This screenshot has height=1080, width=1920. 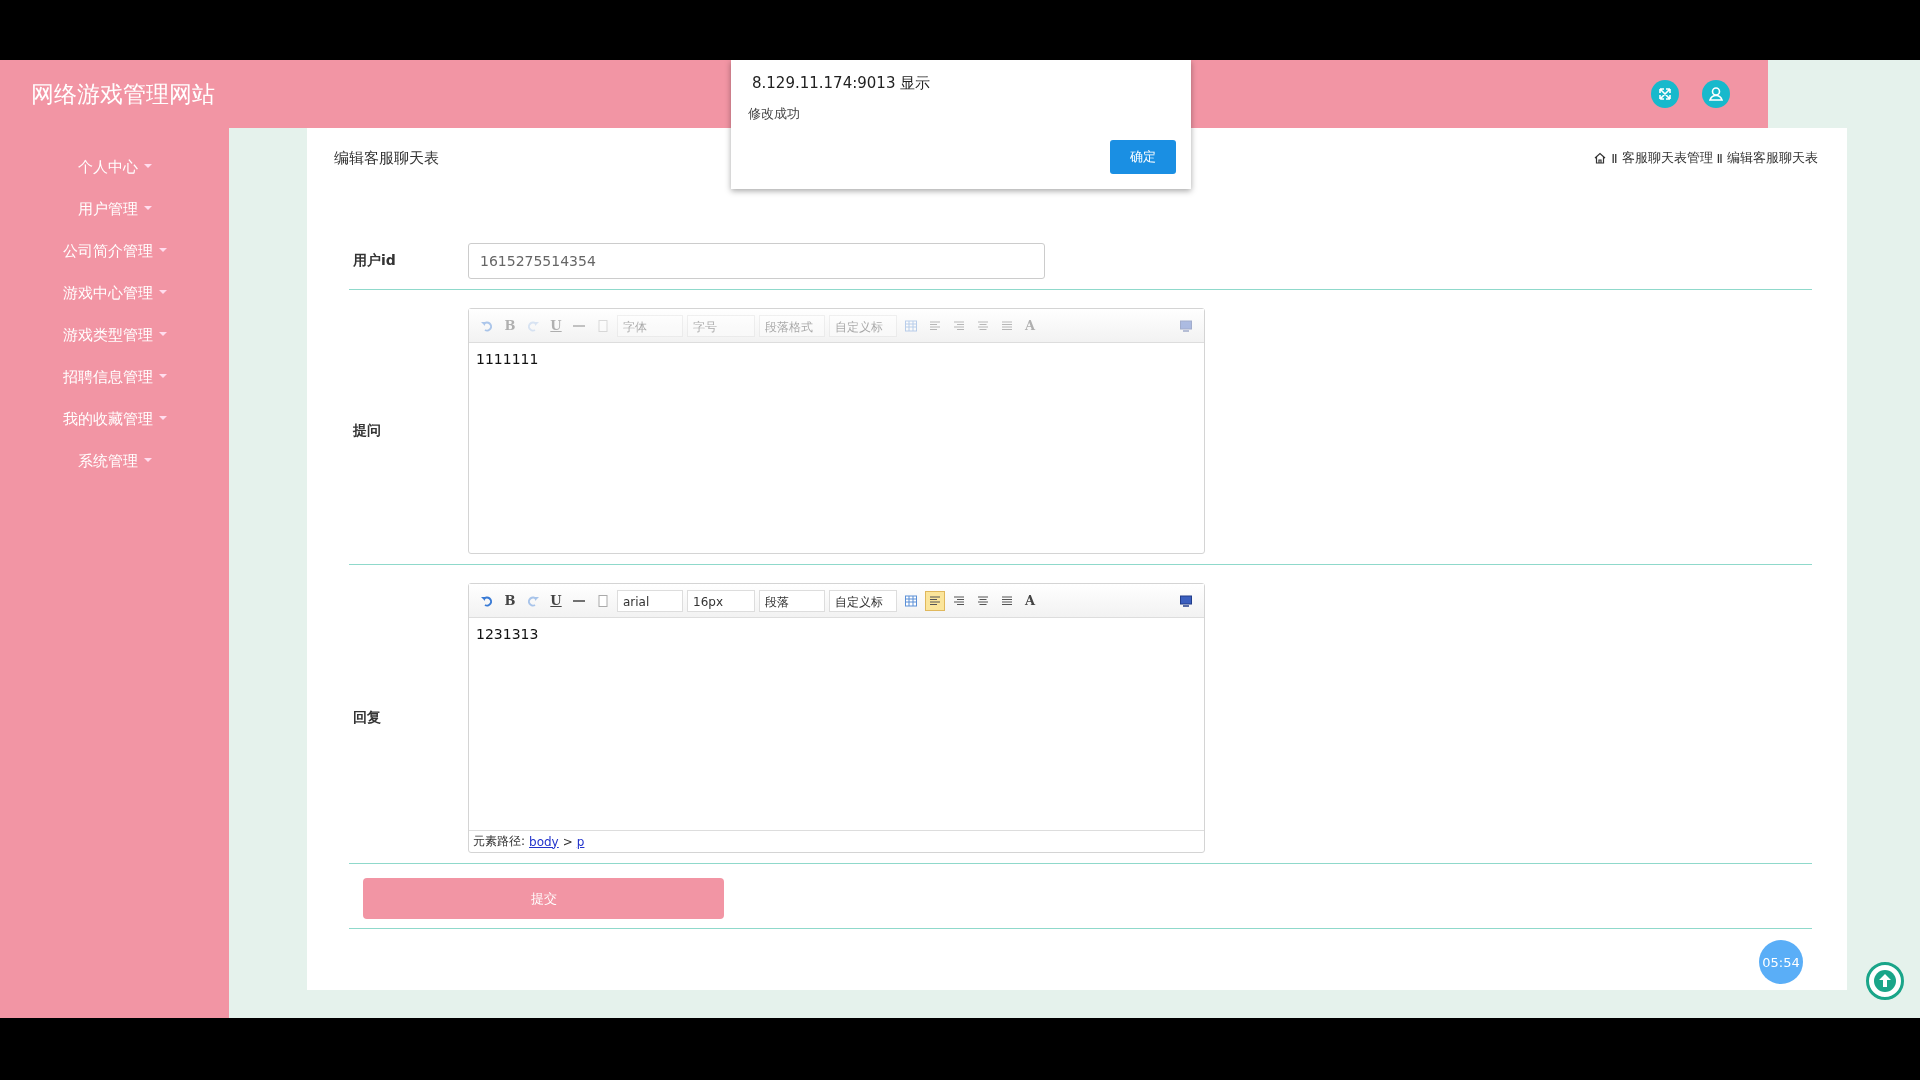 I want to click on field-label: 回复, so click(x=367, y=718).